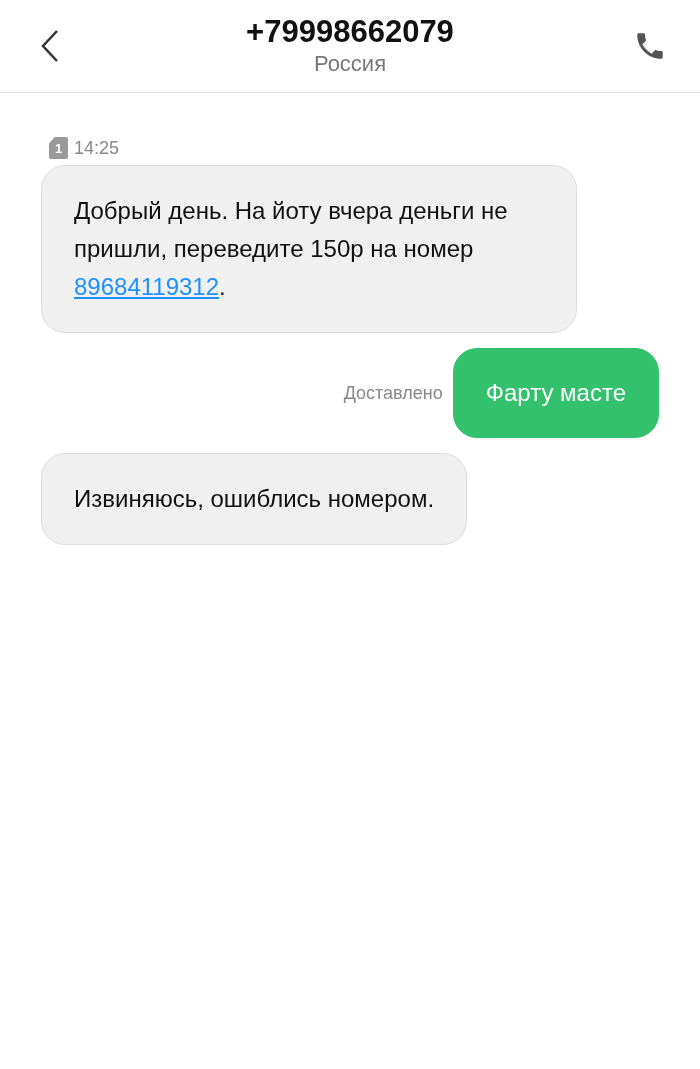  Describe the element at coordinates (58, 148) in the screenshot. I see `sim-icon: 1` at that location.